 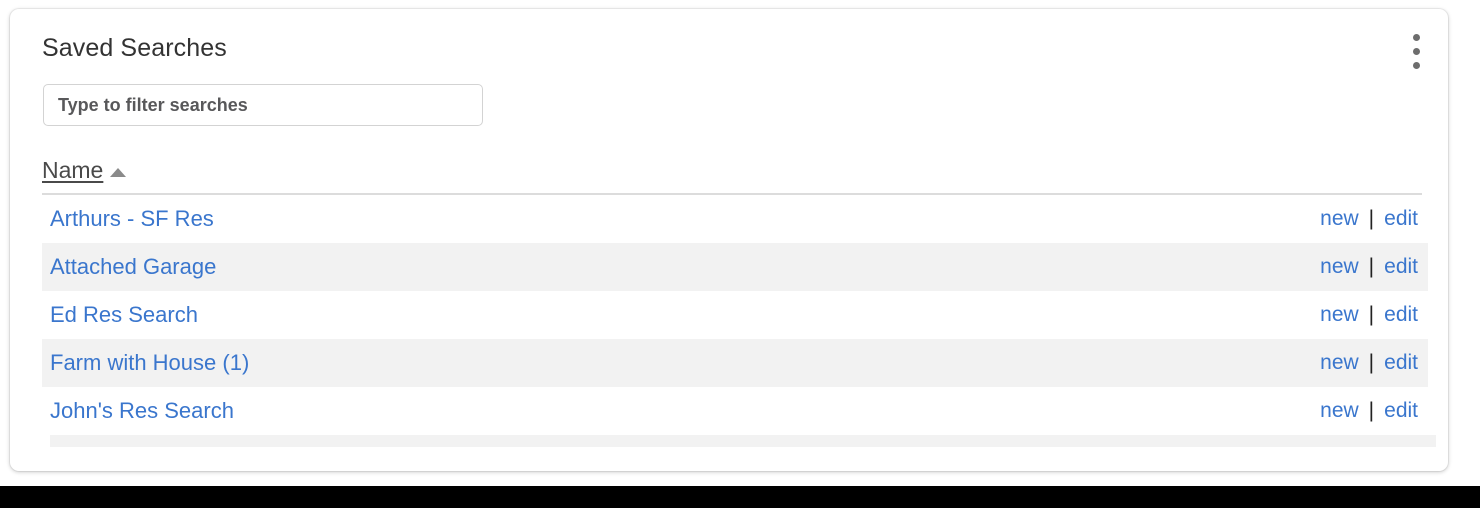 What do you see at coordinates (263, 105) in the screenshot?
I see `search-filter-input` at bounding box center [263, 105].